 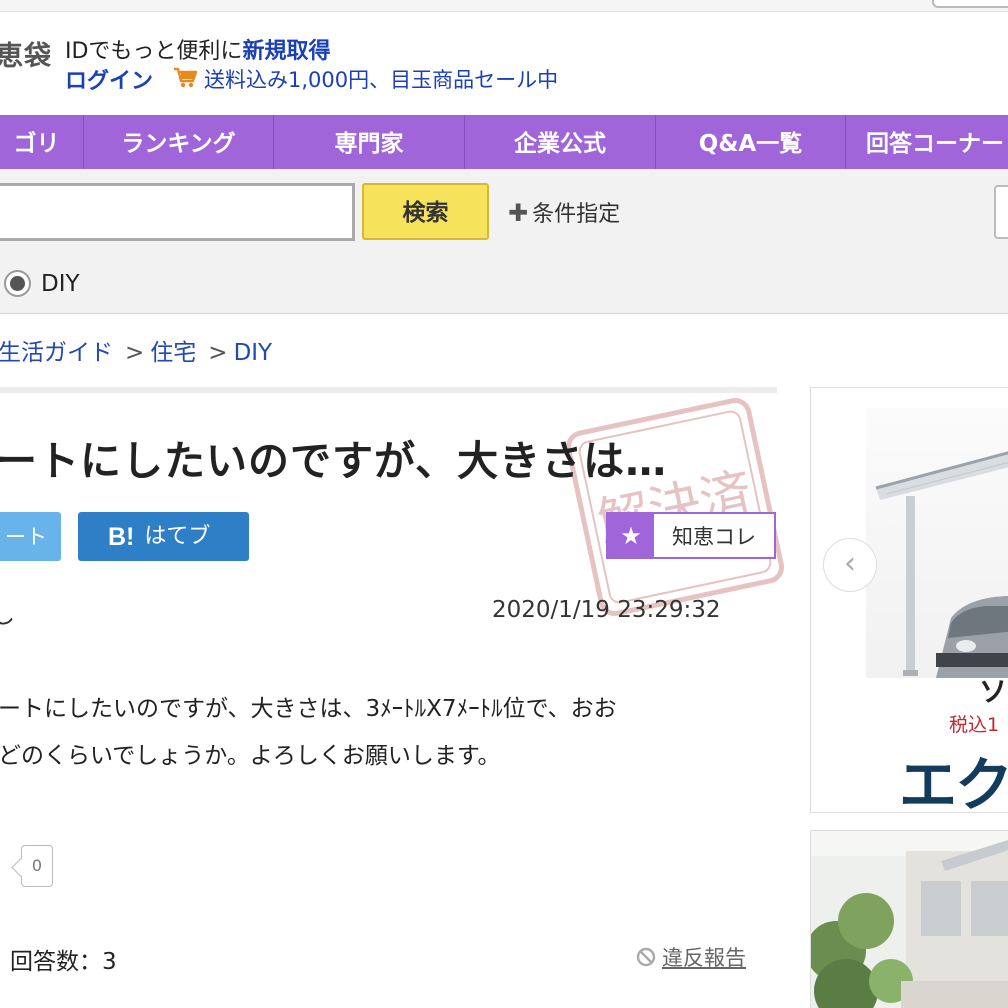 I want to click on breadcrumb: 生活ガイド > 住宅 > DIY, so click(x=136, y=350).